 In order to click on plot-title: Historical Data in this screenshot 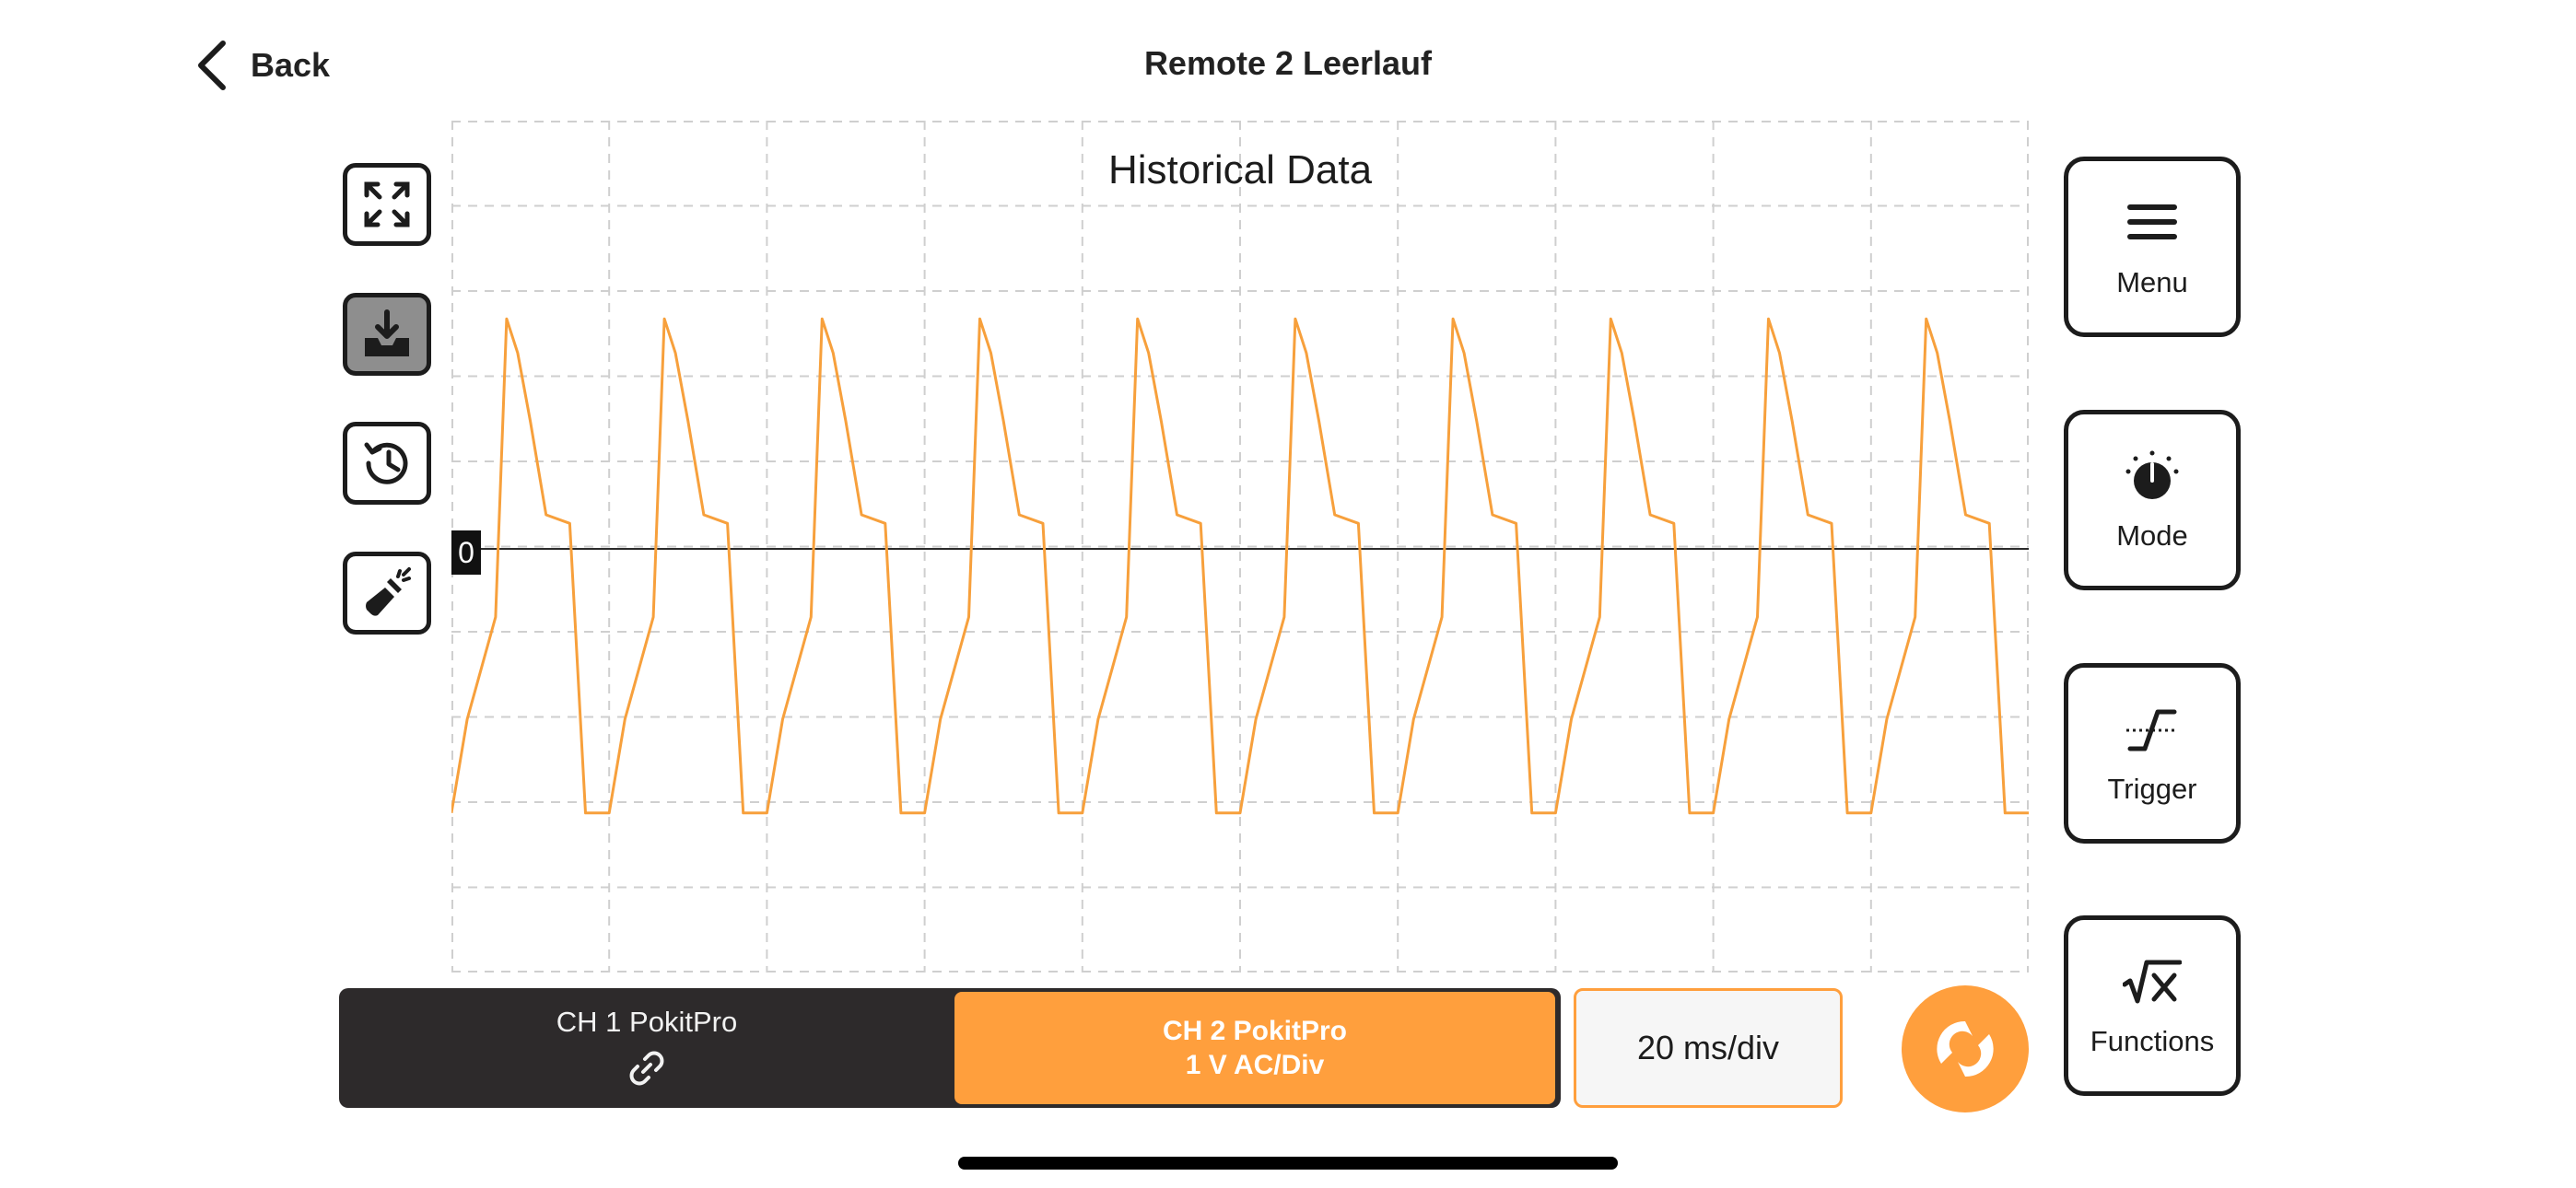, I will do `click(1240, 169)`.